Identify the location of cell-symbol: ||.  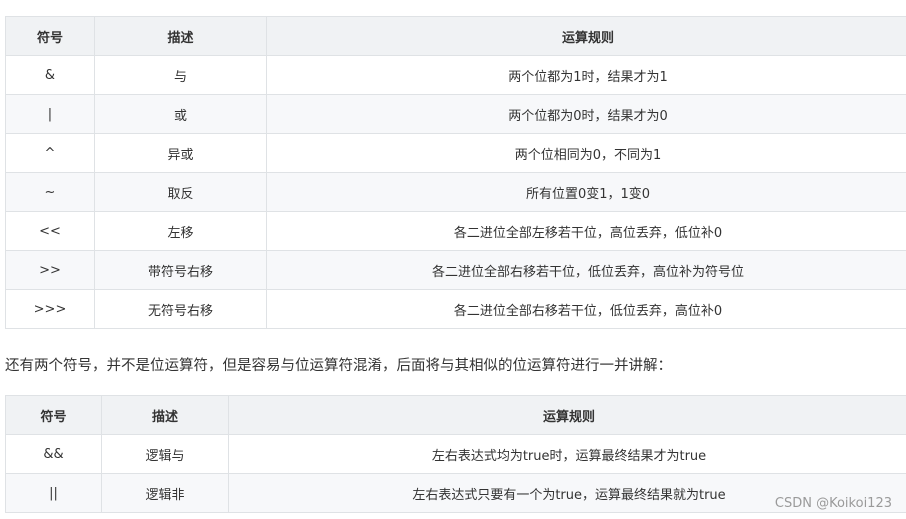
(53, 493).